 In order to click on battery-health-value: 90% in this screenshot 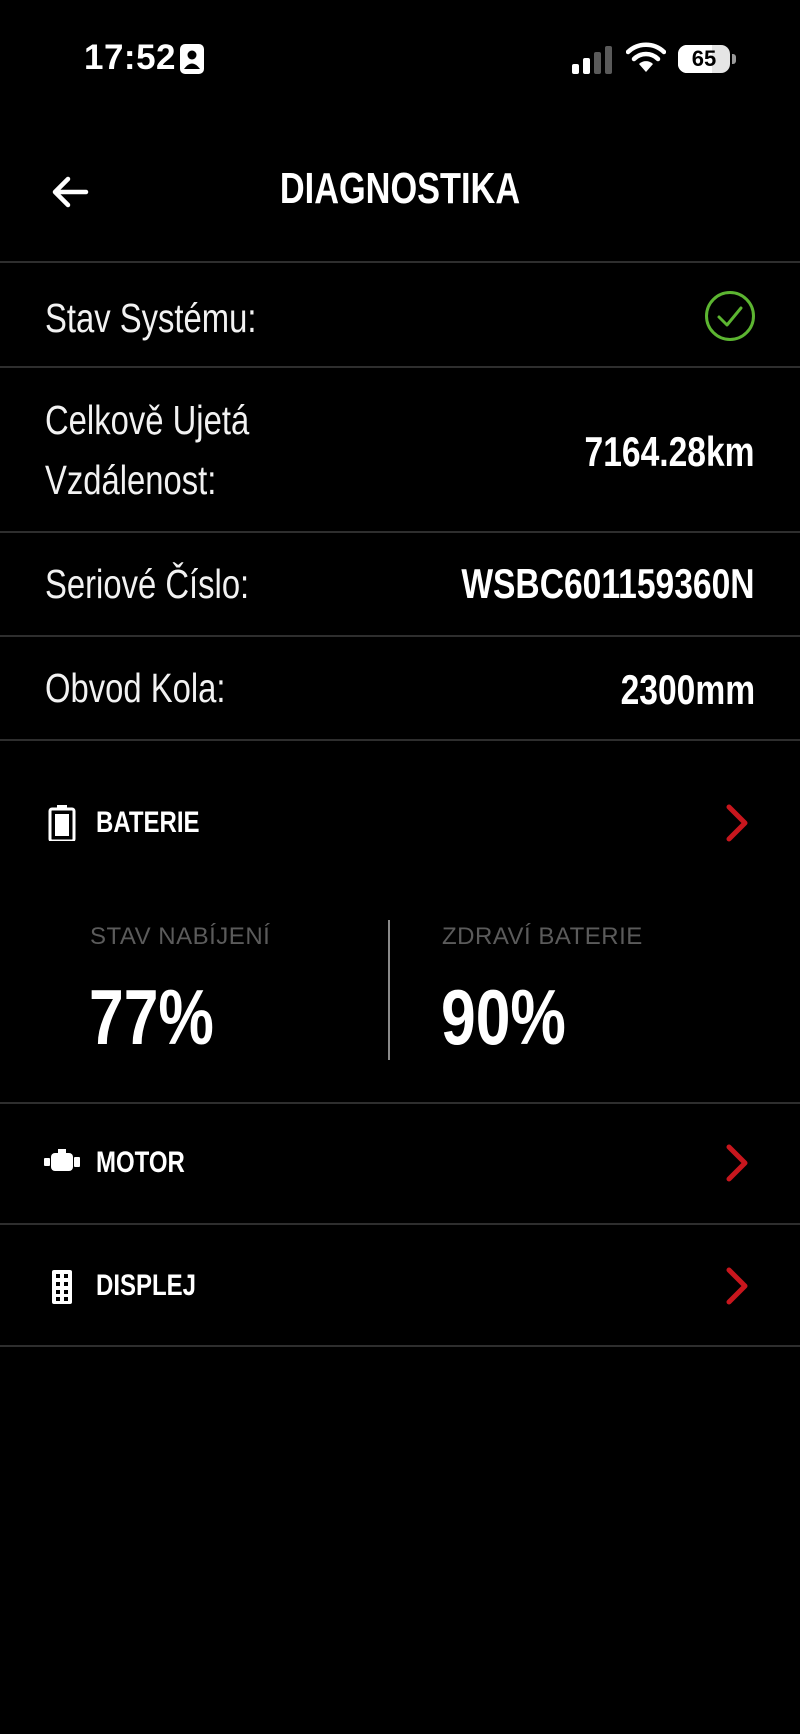, I will do `click(503, 1017)`.